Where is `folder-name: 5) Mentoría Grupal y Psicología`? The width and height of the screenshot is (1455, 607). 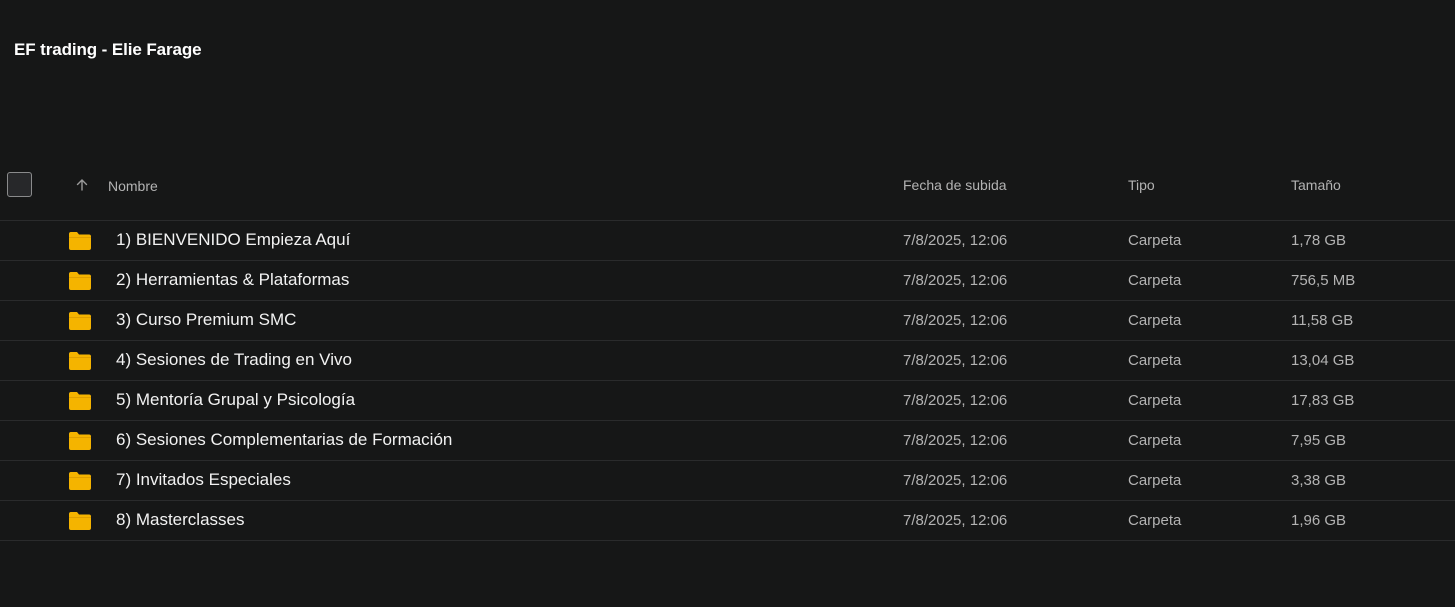
folder-name: 5) Mentoría Grupal y Psicología is located at coordinates (235, 400).